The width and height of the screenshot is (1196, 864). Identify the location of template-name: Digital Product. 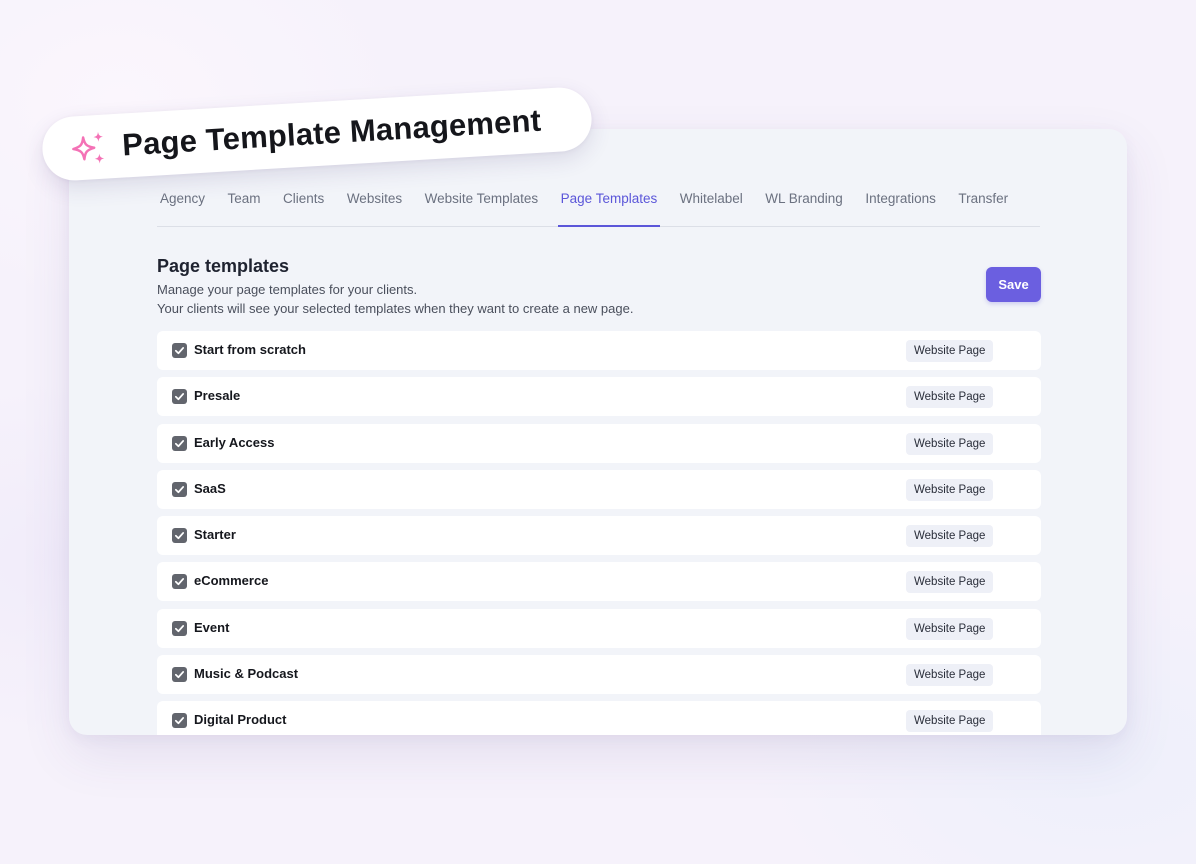
(240, 720).